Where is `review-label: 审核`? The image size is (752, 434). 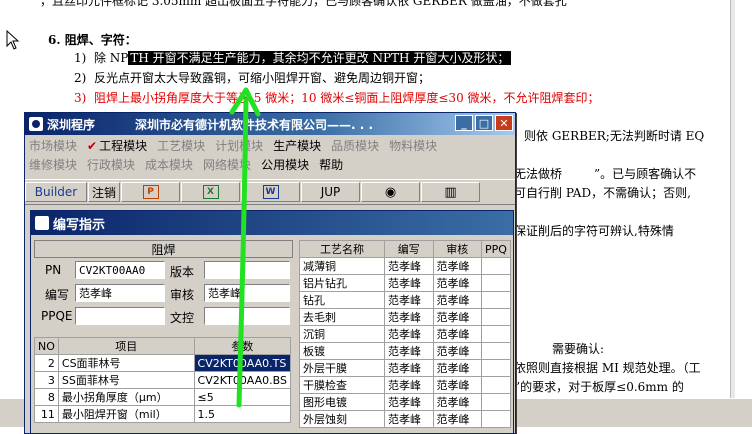 review-label: 审核 is located at coordinates (182, 295).